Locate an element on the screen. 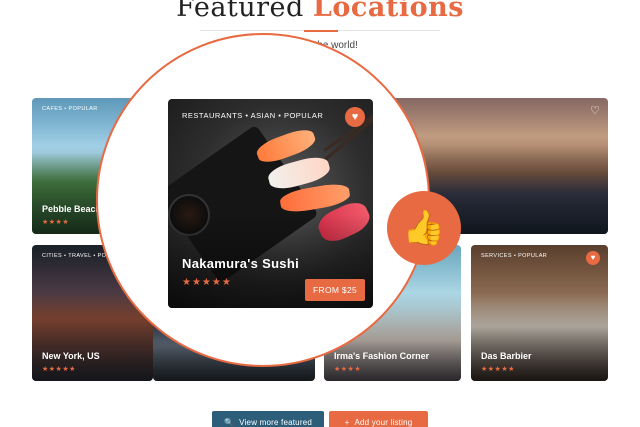  featured-tags: RESTAURANTS • ASIAN • POPULAR is located at coordinates (253, 115).